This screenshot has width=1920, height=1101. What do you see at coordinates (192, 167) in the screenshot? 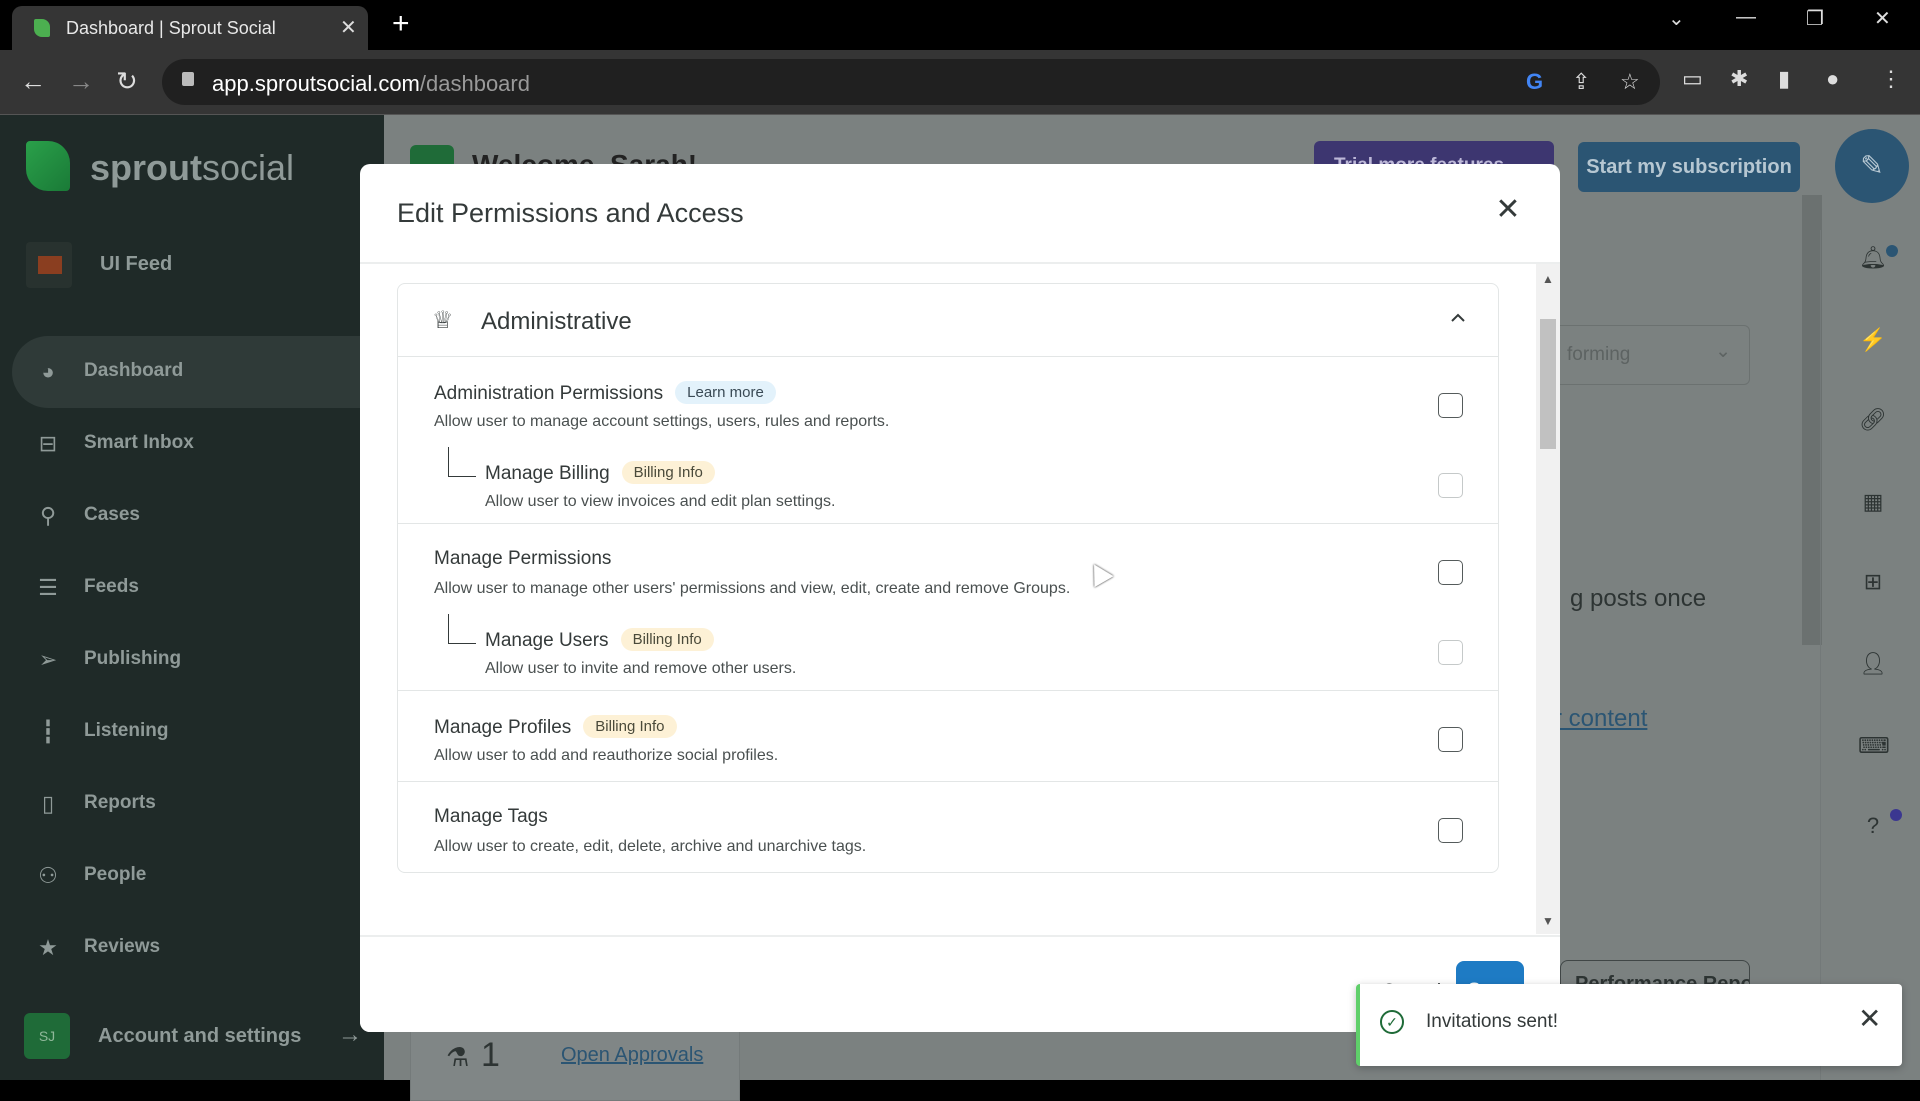
I see `brand-wordmark: sproutsocial` at bounding box center [192, 167].